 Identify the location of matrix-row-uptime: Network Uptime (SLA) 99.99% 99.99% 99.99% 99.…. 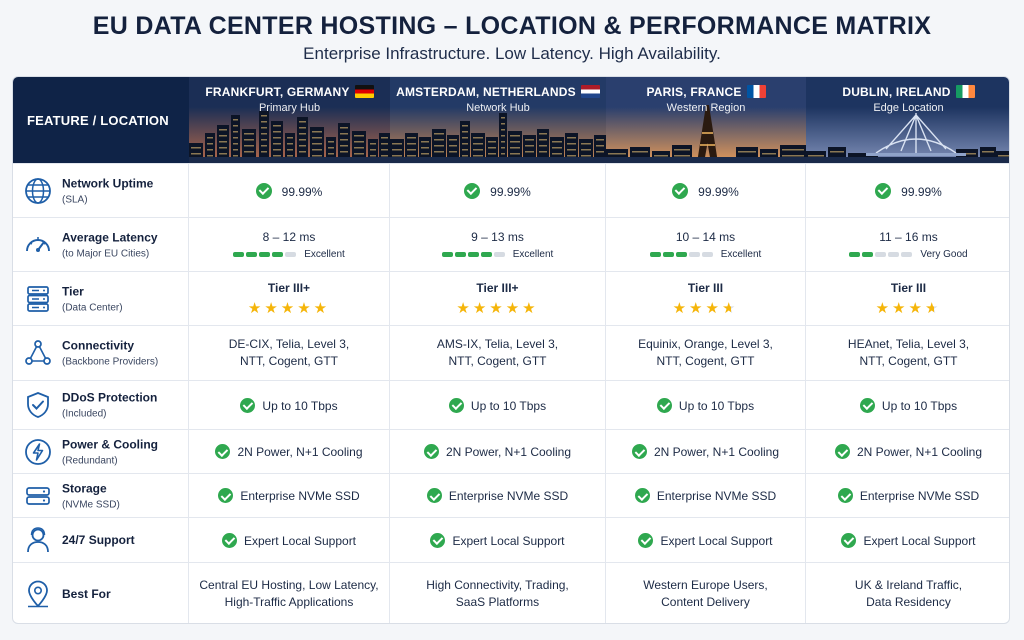
(511, 190).